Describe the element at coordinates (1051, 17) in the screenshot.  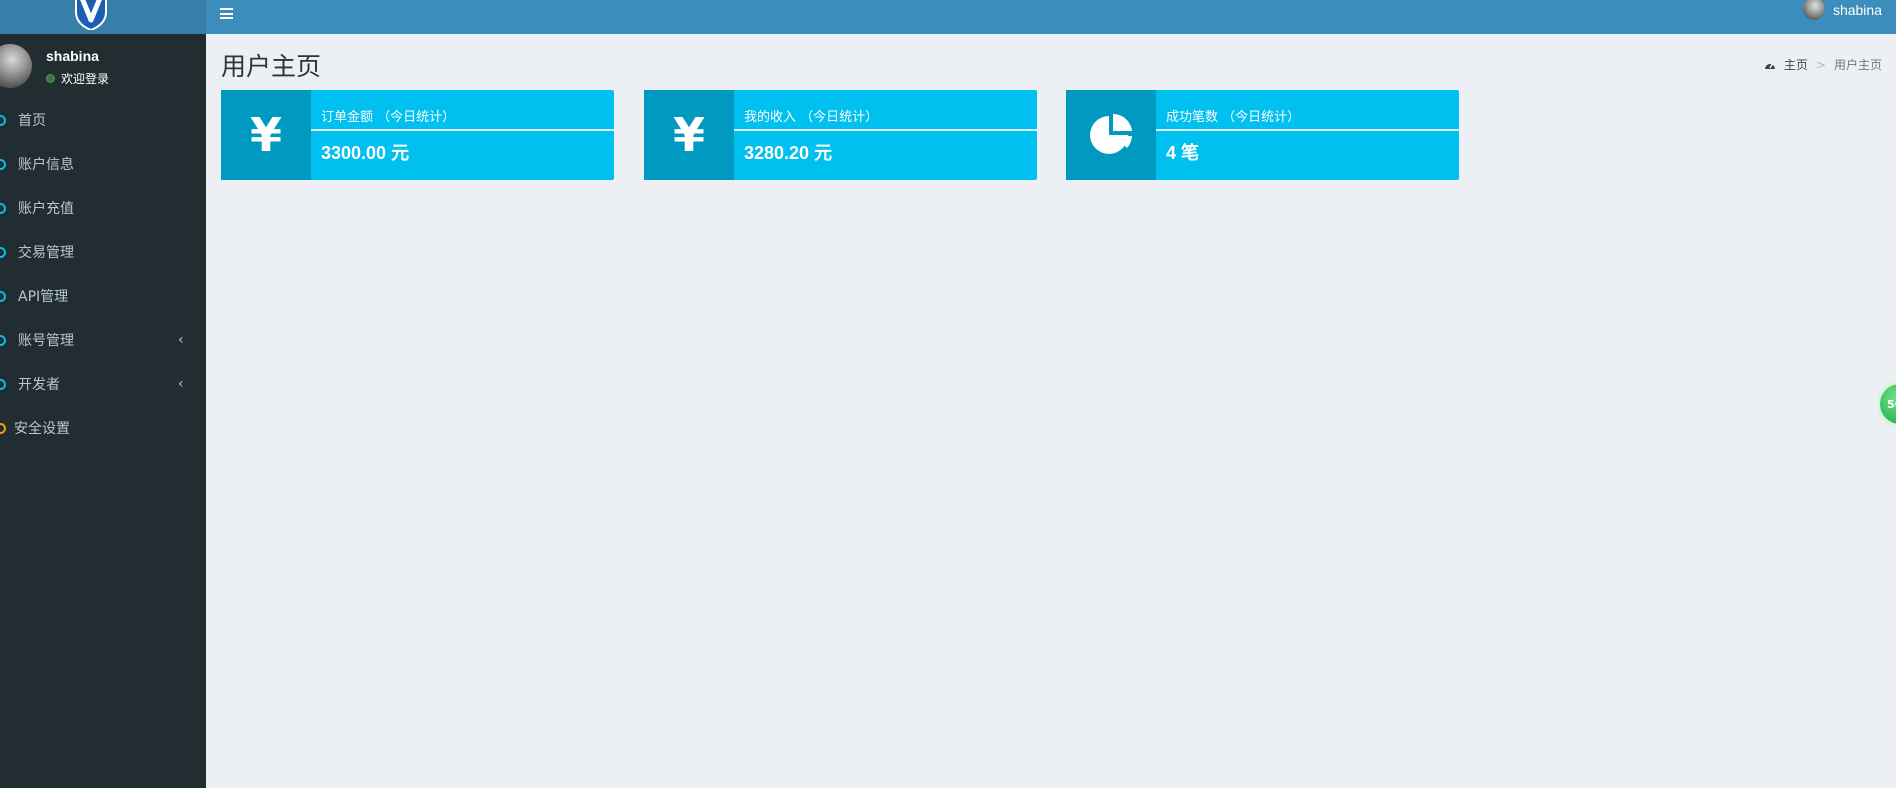
I see `top-navbar: shabina` at that location.